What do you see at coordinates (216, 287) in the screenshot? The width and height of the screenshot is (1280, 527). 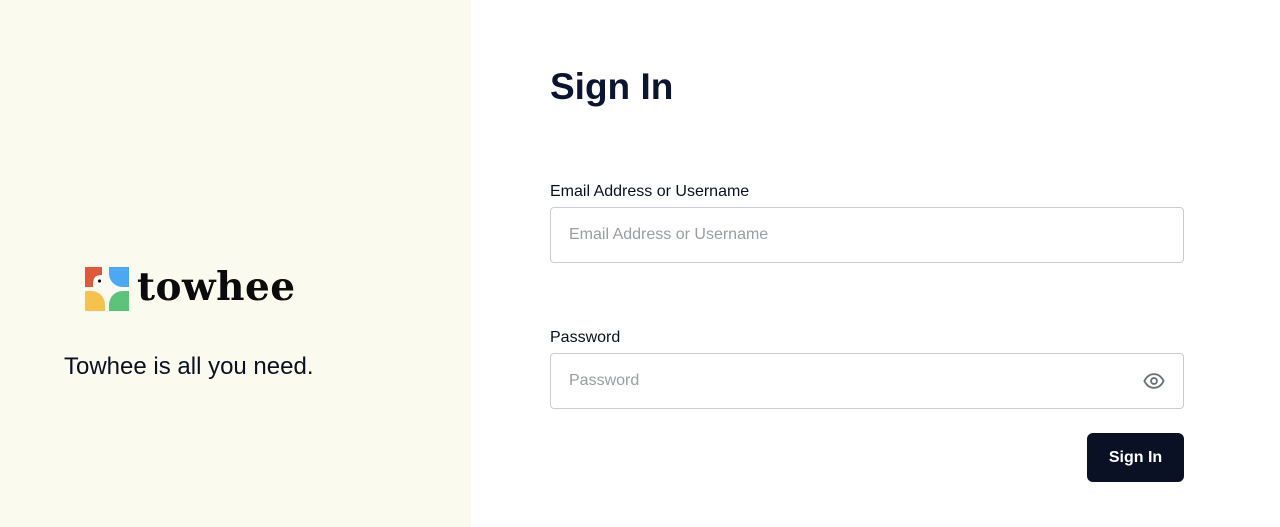 I see `brand-wordmark: towhee` at bounding box center [216, 287].